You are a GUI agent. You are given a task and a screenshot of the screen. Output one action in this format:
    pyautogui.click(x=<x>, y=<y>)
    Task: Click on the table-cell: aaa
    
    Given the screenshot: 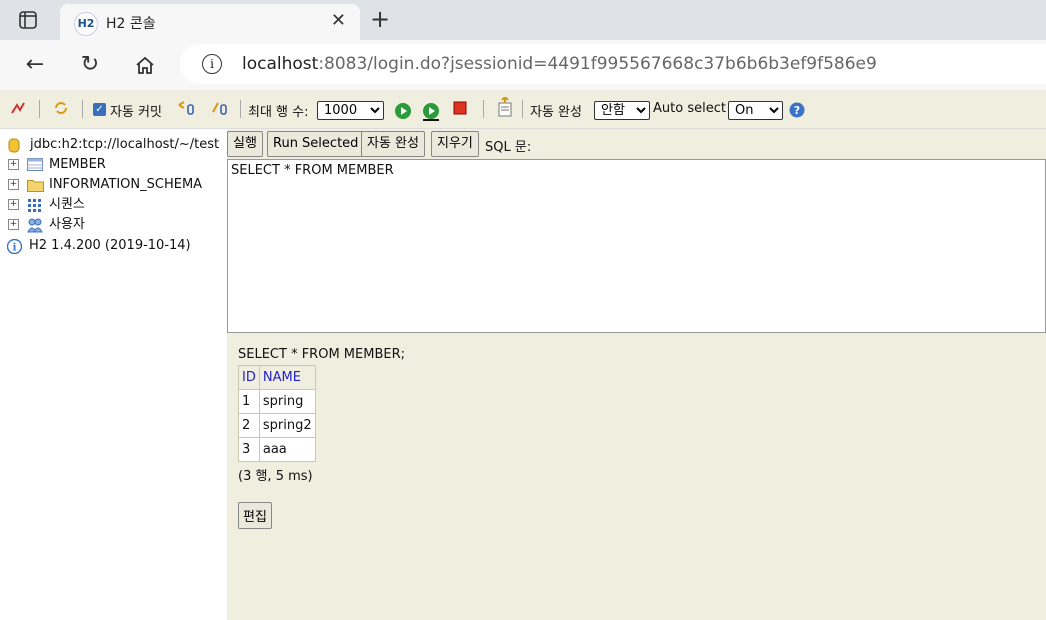 What is the action you would take?
    pyautogui.click(x=287, y=449)
    